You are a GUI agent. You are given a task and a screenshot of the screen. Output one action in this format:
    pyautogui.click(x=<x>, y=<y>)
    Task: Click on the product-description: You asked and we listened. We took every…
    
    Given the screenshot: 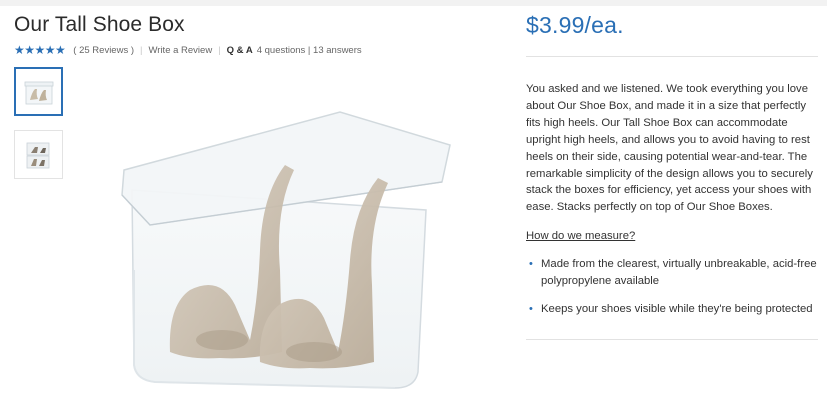 What is the action you would take?
    pyautogui.click(x=669, y=148)
    